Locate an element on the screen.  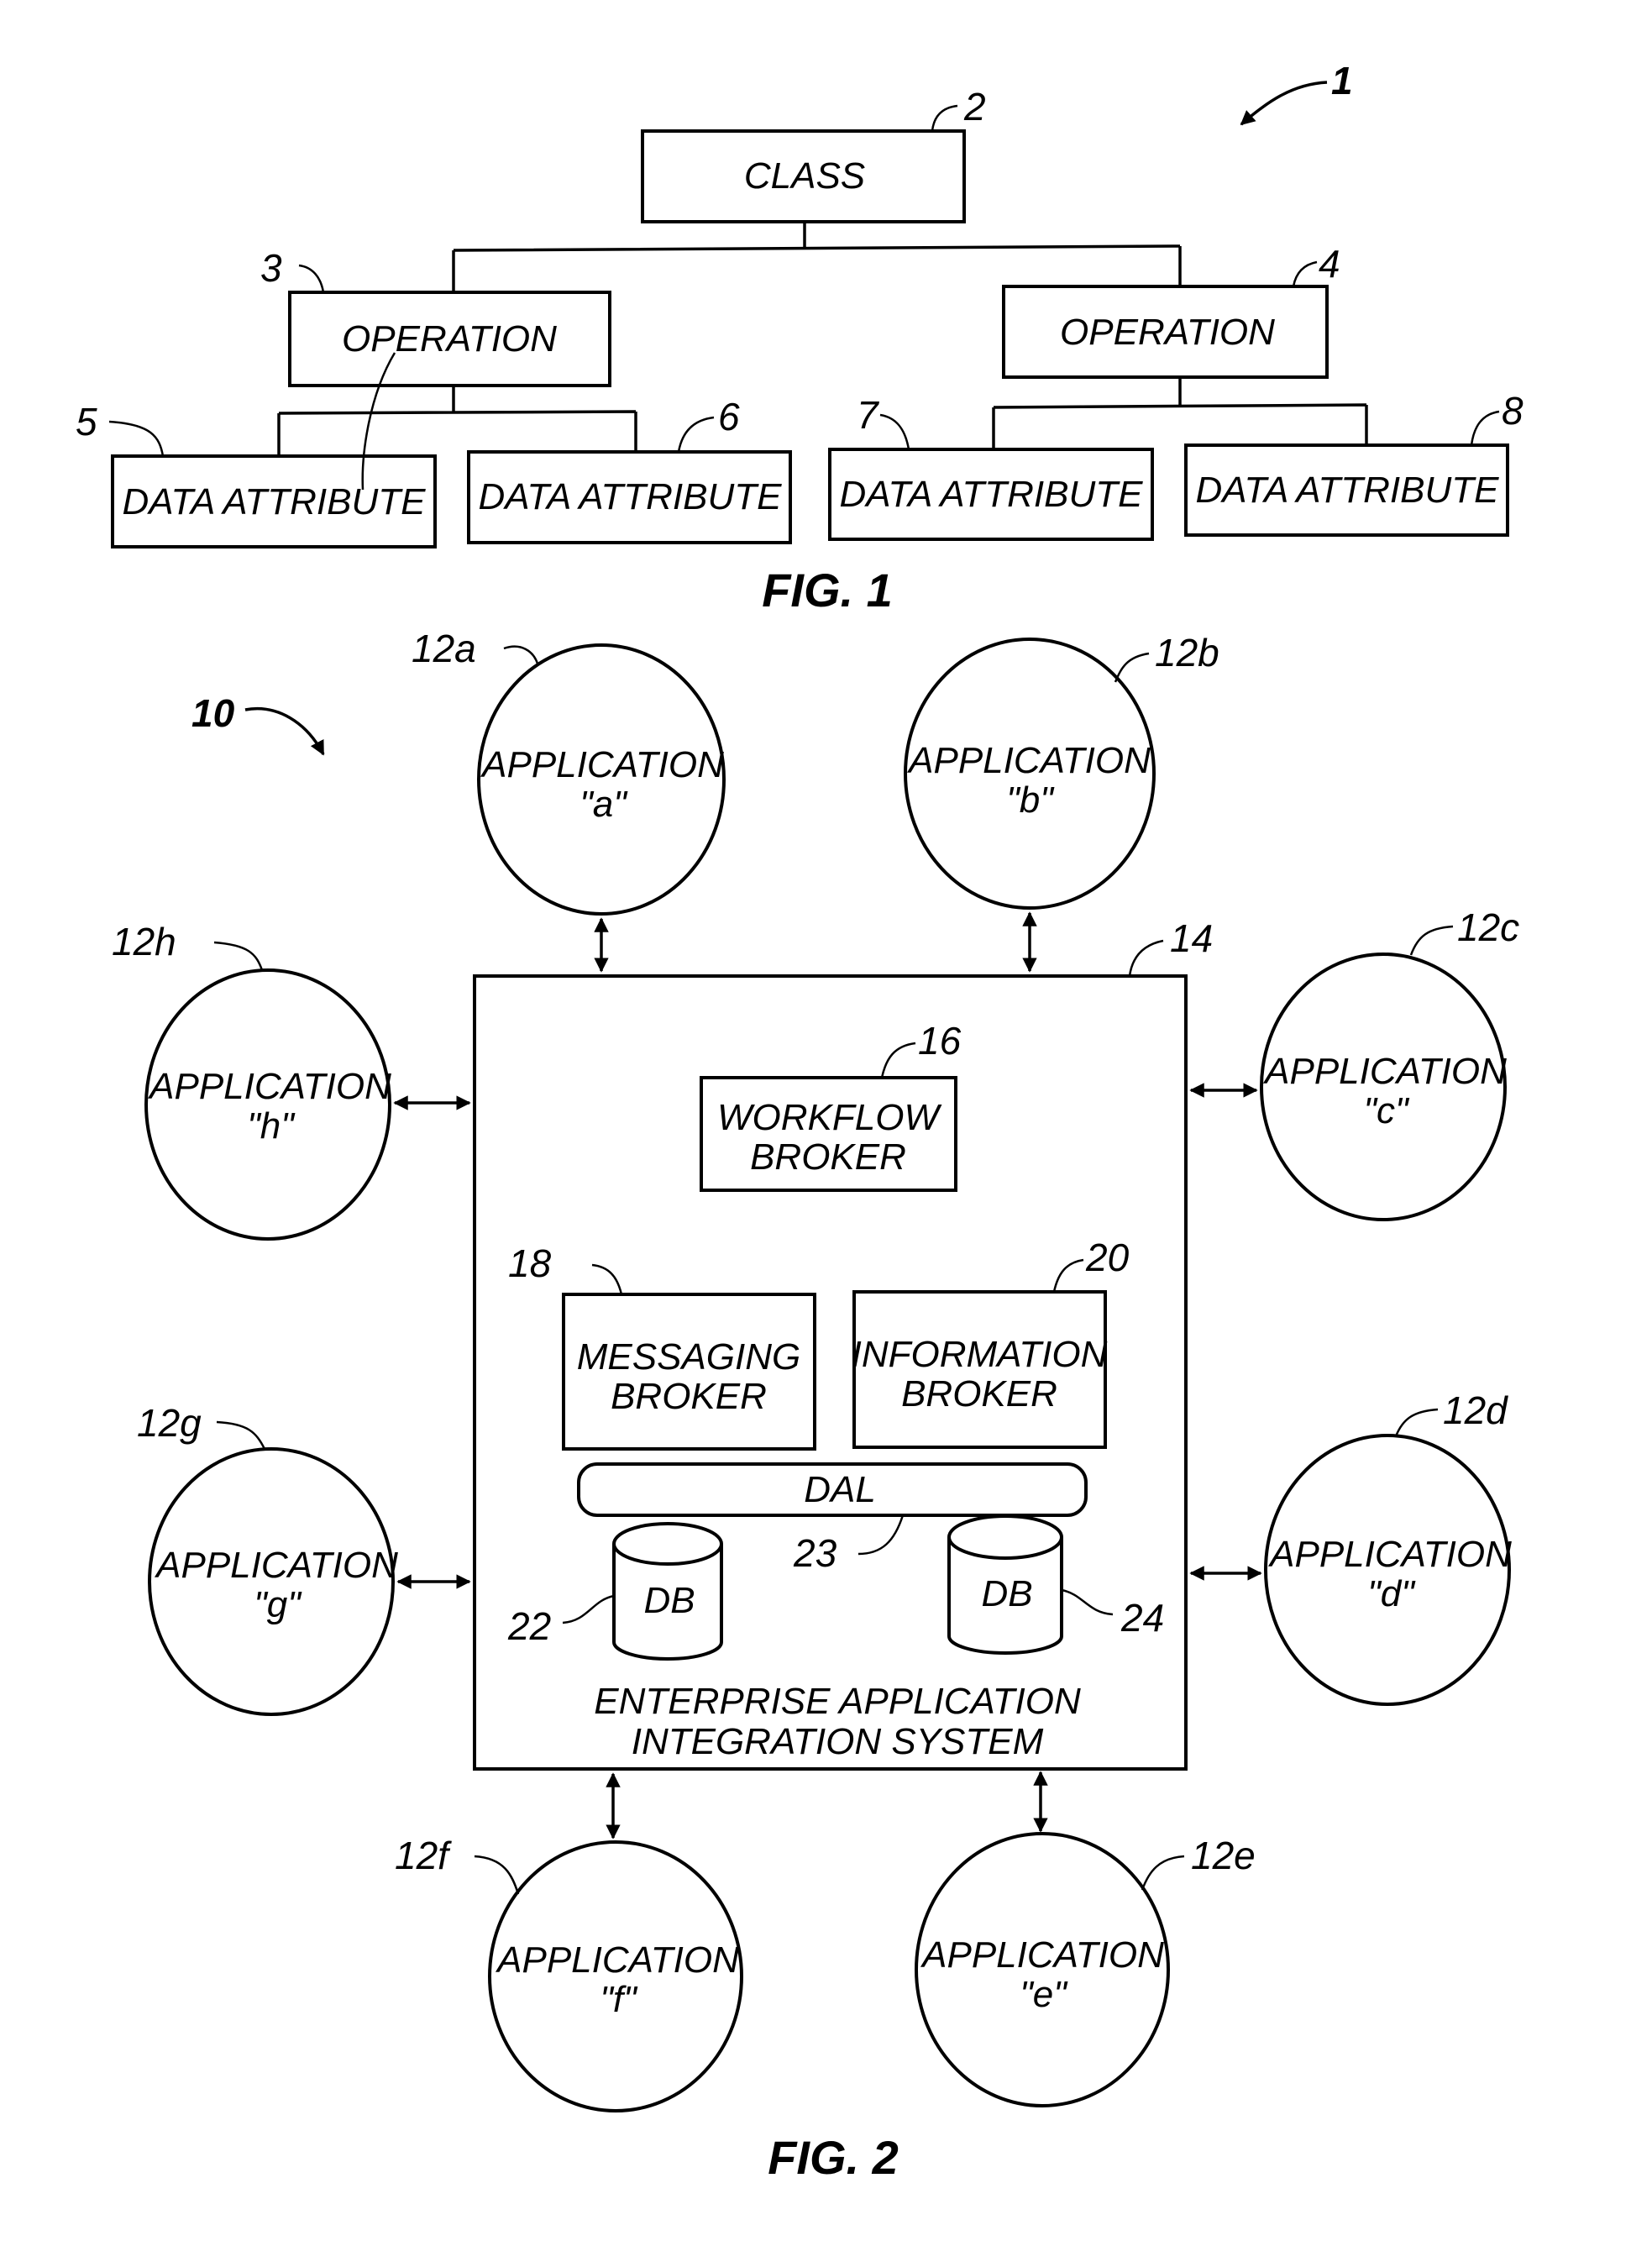
database-22-label: DB is located at coordinates (669, 1600).